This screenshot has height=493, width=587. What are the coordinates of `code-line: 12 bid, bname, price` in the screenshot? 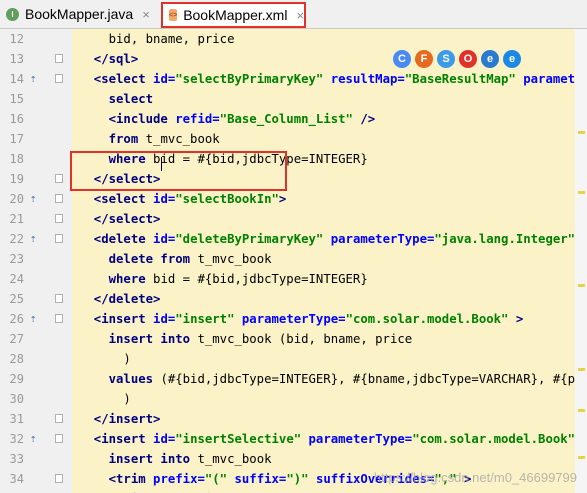 It's located at (293, 39).